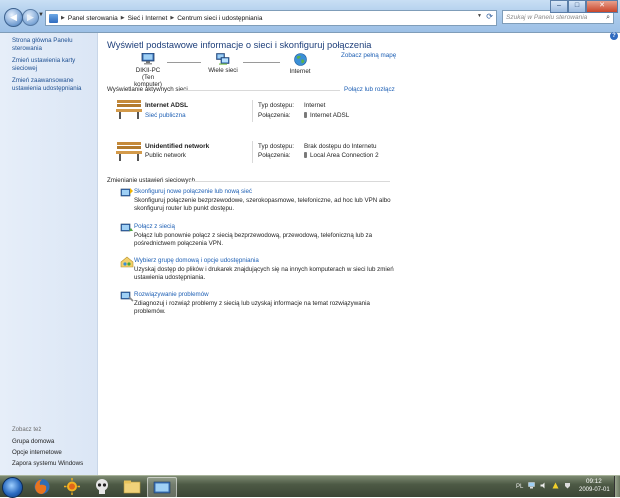 This screenshot has height=498, width=620. What do you see at coordinates (52, 44) in the screenshot?
I see `control-panel-home-link: Strona główna Panelu sterowania` at bounding box center [52, 44].